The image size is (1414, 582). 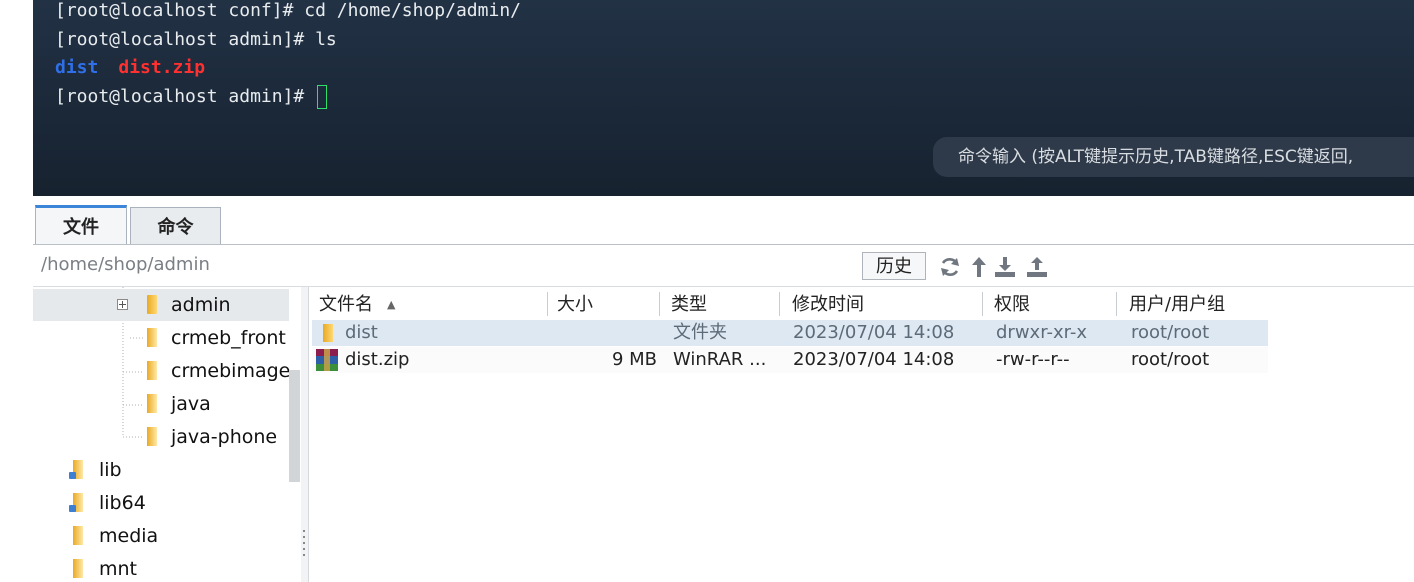 I want to click on tree-item-admin: admin, so click(x=161, y=305).